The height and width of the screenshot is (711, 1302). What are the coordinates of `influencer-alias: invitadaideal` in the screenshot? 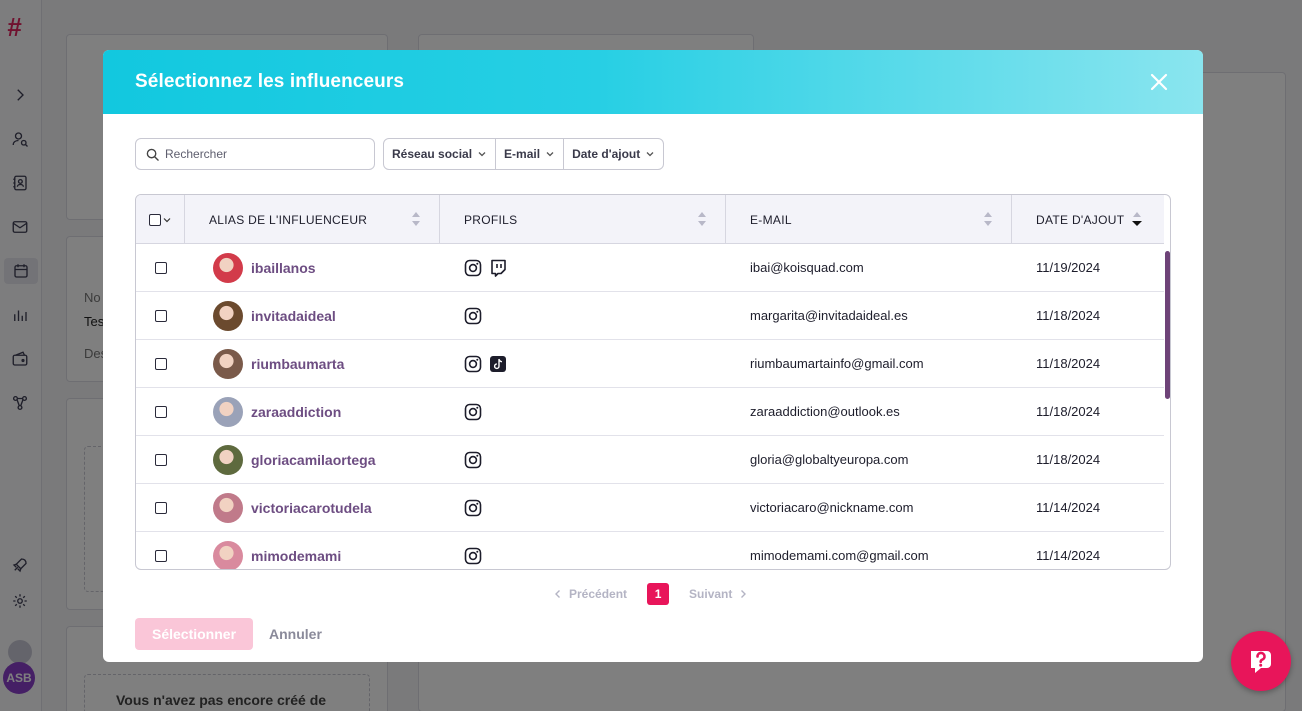 It's located at (293, 316).